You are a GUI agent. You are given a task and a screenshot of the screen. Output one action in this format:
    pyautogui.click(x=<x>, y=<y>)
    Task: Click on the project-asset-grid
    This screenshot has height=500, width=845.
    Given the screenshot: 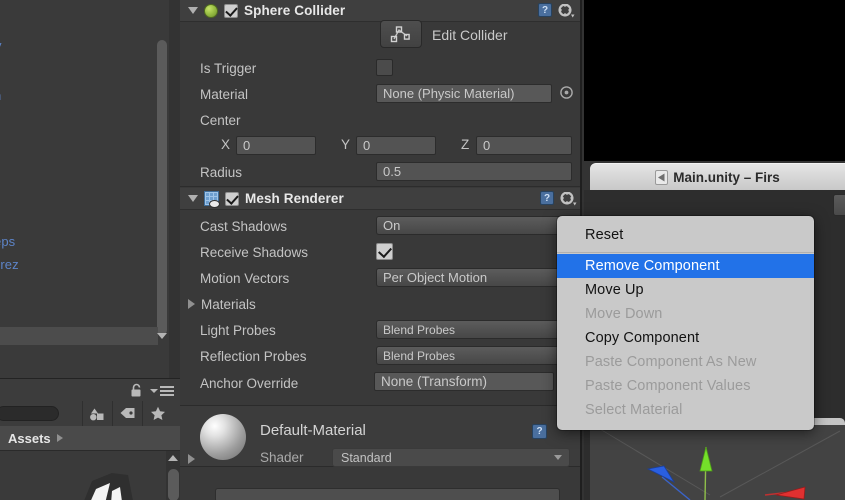 What is the action you would take?
    pyautogui.click(x=90, y=475)
    